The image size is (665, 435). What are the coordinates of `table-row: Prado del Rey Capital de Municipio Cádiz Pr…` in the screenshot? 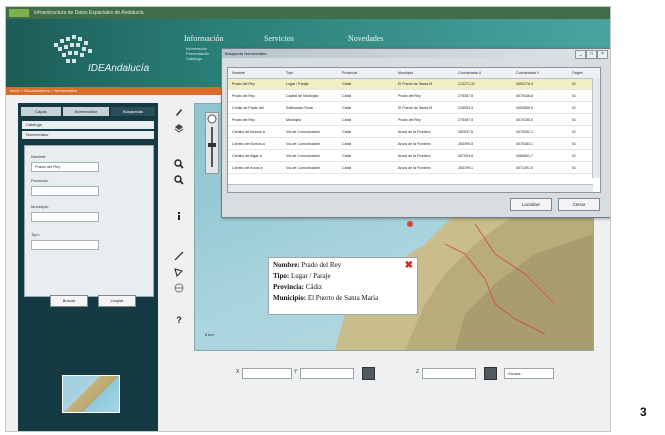 It's located at (414, 96).